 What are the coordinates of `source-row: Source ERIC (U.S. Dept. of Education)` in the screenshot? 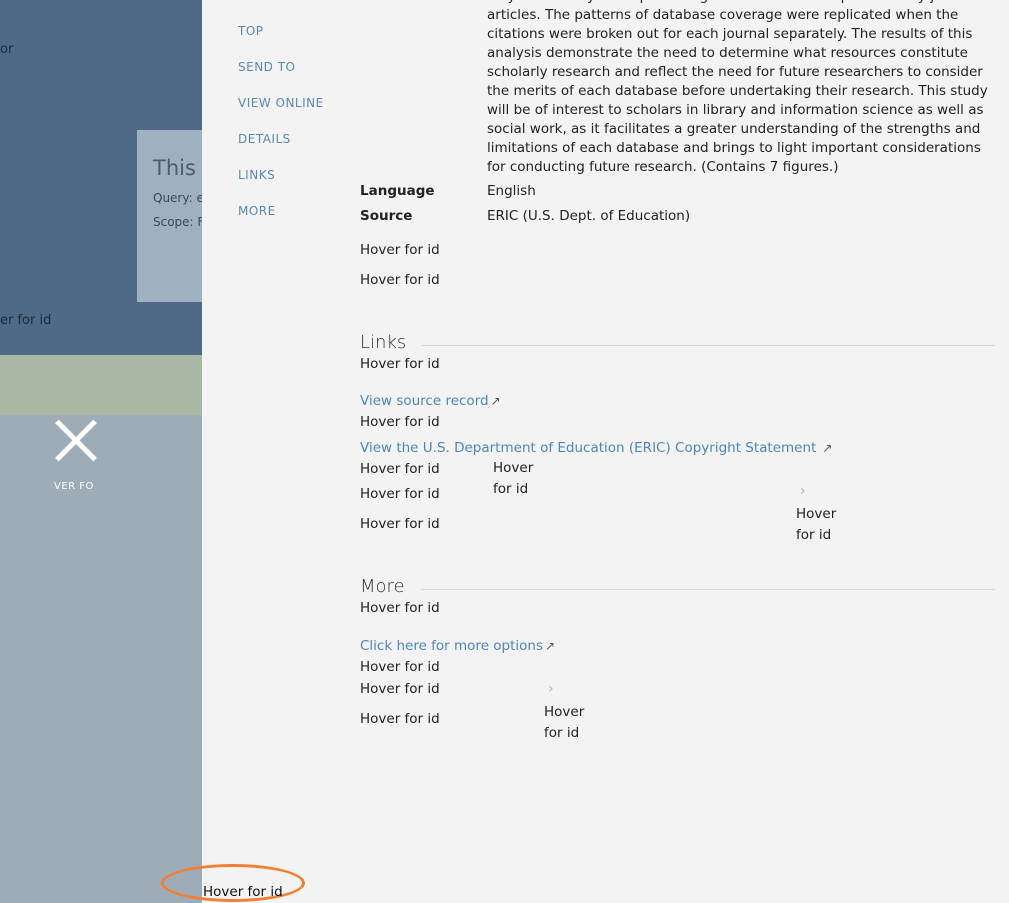 It's located at (525, 216).